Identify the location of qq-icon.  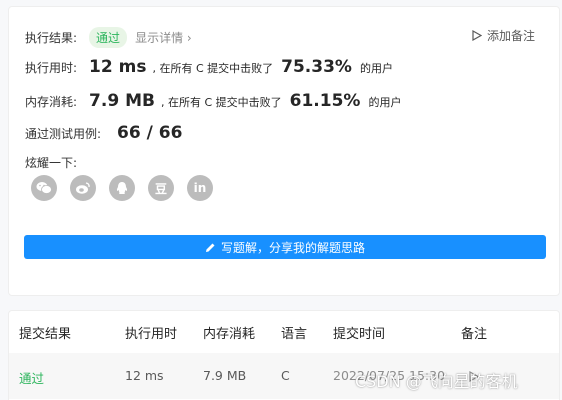
(122, 188).